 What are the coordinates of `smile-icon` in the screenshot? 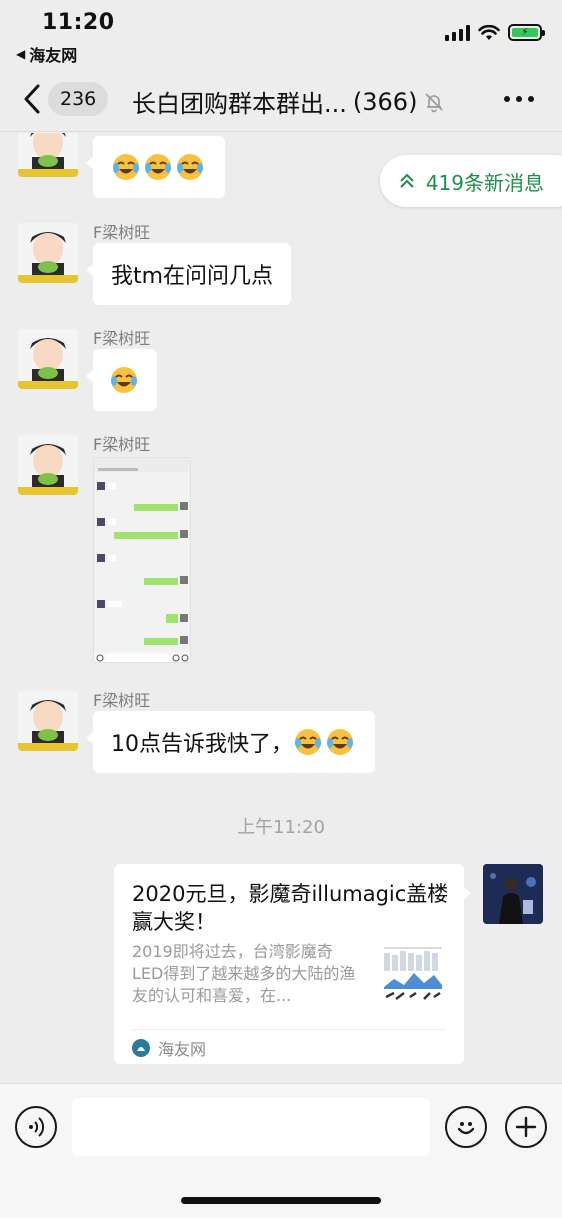 It's located at (466, 1128).